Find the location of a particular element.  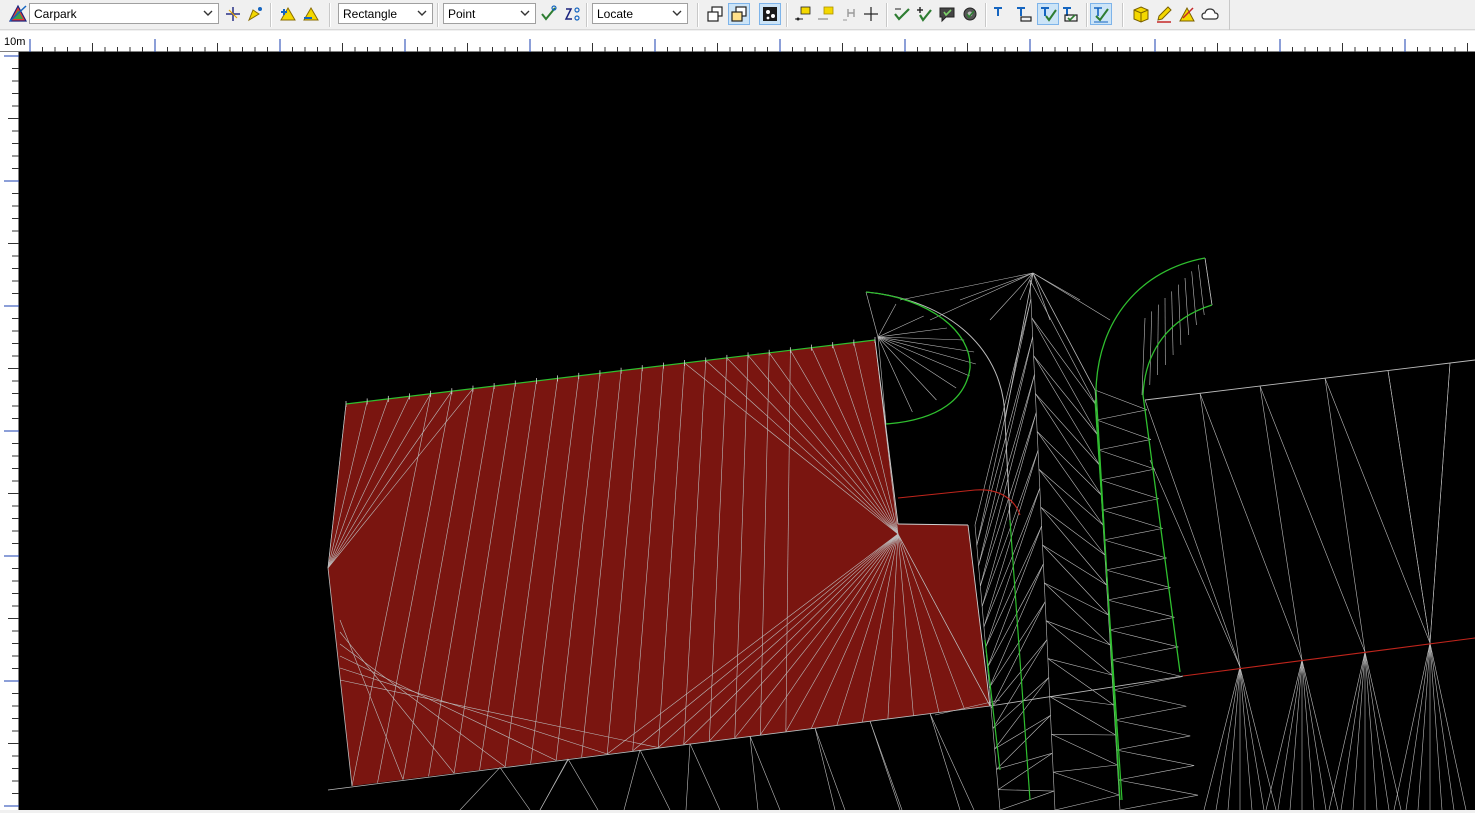

snap-cross-icon is located at coordinates (871, 14).